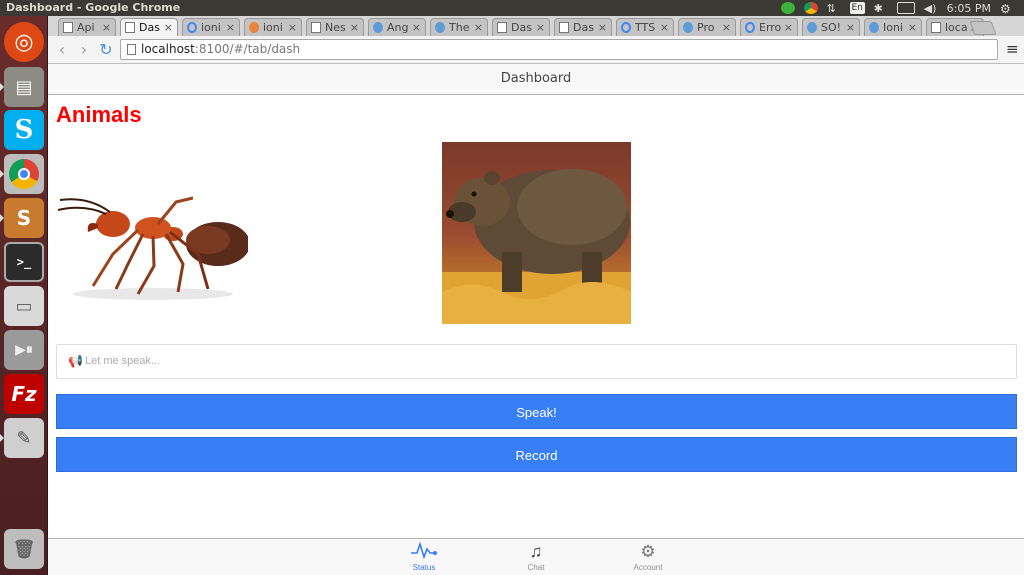  Describe the element at coordinates (168, 49) in the screenshot. I see `url-host: localhost` at that location.